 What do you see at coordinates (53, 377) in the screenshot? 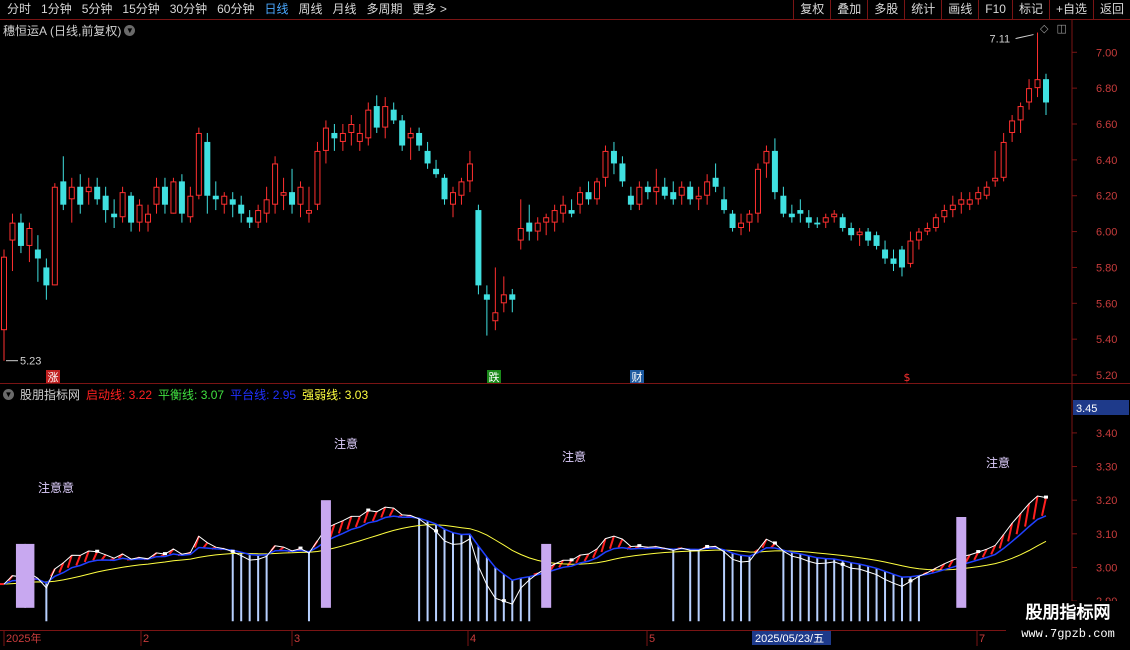
I see `event-marker-0: 涨` at bounding box center [53, 377].